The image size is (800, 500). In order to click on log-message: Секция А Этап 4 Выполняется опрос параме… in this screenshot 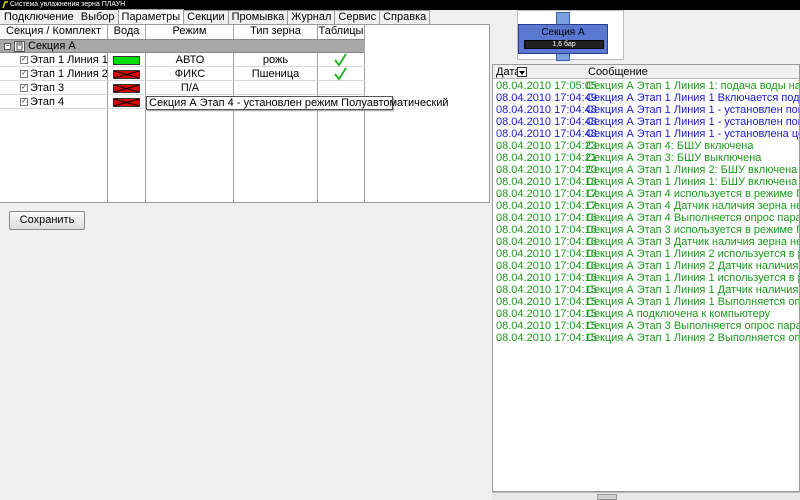, I will do `click(692, 218)`.